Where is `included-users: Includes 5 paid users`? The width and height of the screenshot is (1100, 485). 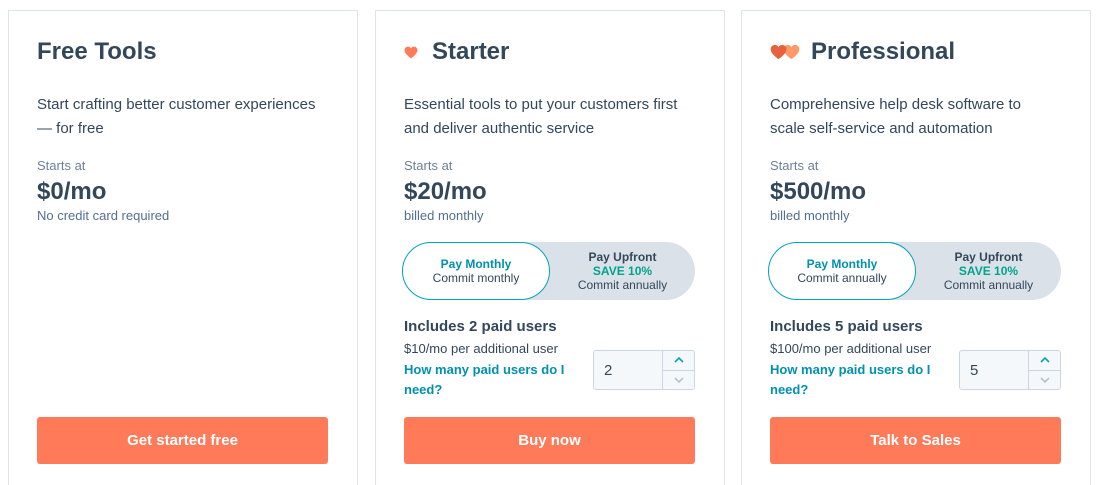
included-users: Includes 5 paid users is located at coordinates (846, 326).